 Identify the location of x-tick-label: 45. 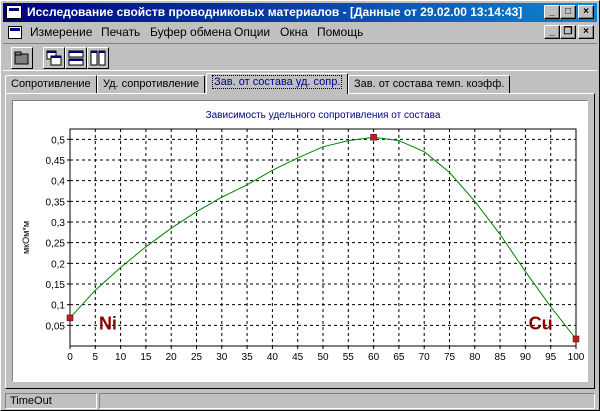
(298, 357).